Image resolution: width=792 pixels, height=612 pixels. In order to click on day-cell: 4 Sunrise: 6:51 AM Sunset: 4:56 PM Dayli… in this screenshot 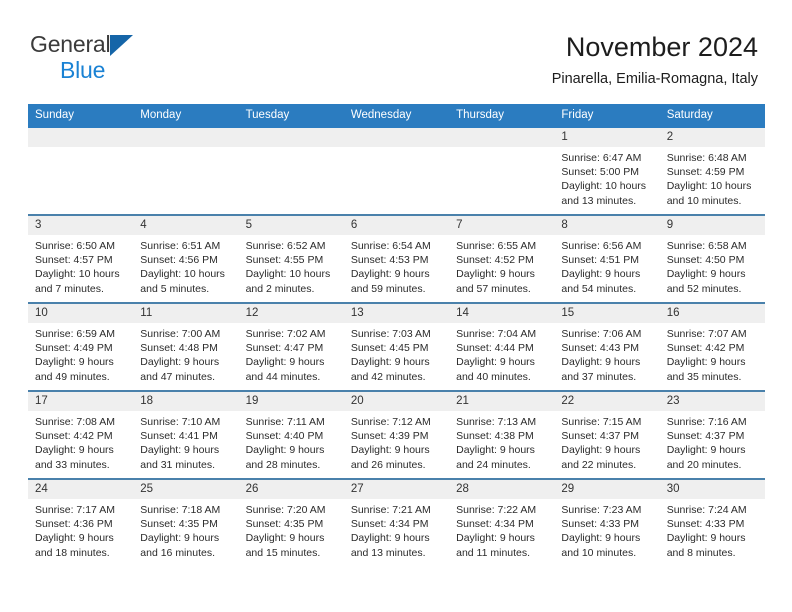, I will do `click(186, 258)`.